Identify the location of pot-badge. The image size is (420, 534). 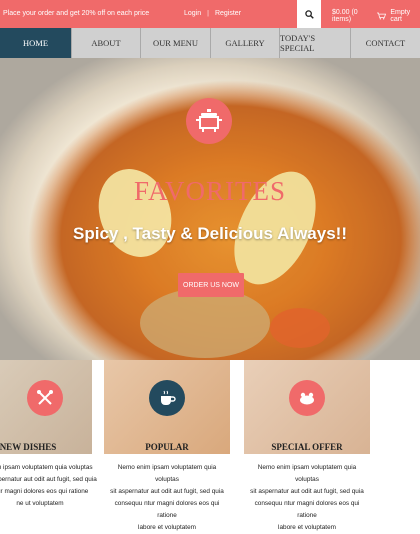
(209, 121).